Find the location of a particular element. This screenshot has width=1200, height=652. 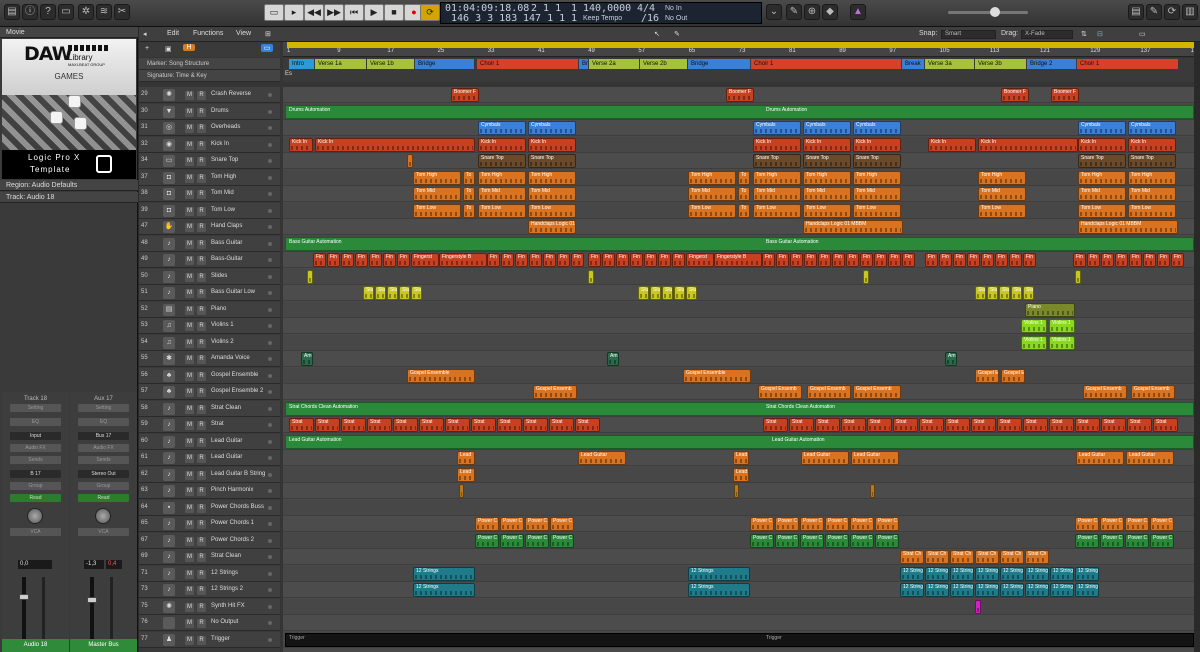

track-header: 64 ▪ M R Power Chords Buss is located at coordinates (209, 507).